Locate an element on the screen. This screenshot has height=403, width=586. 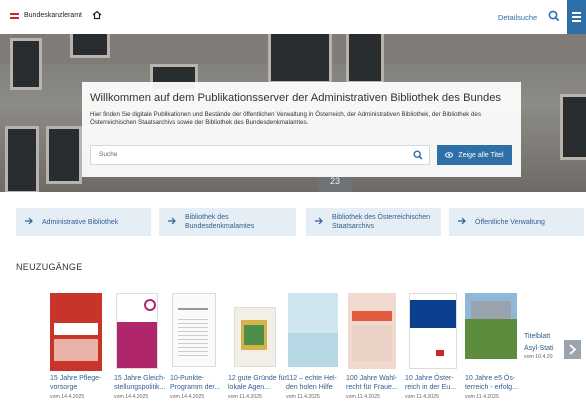
show-all-titles-button: Zeige alle Titel is located at coordinates (474, 155).